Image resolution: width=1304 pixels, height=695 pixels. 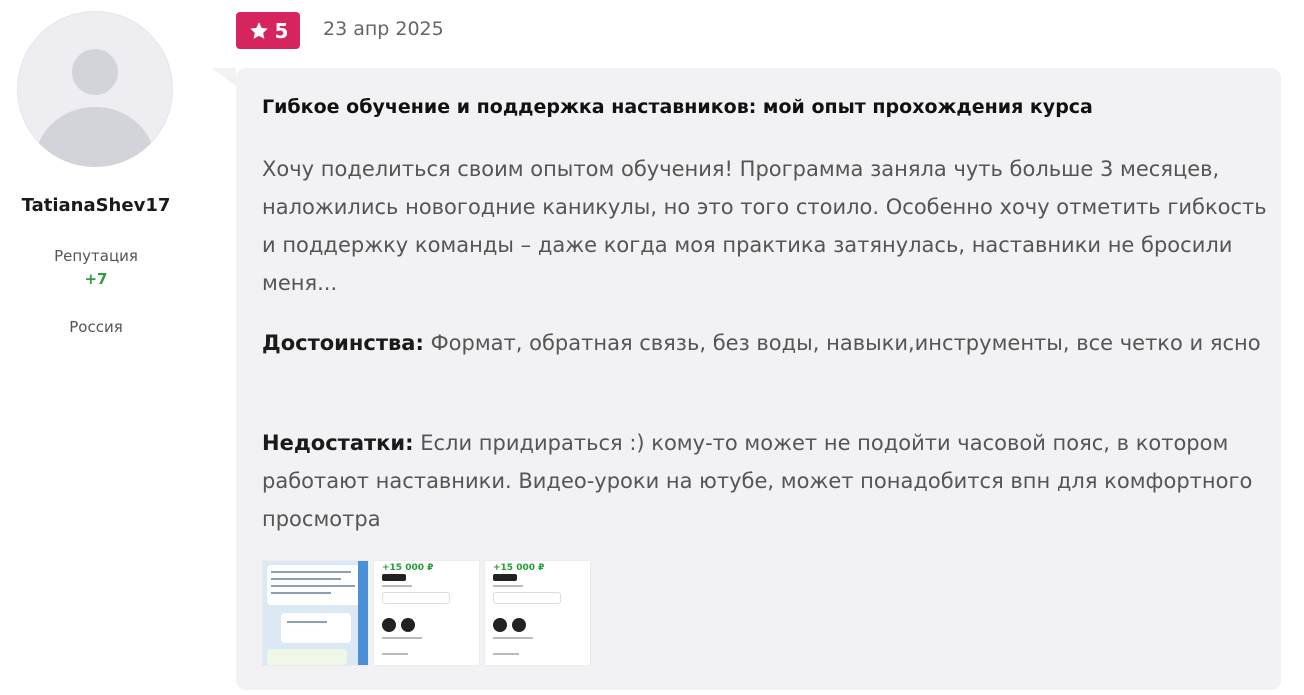 What do you see at coordinates (281, 30) in the screenshot?
I see `rating-value: 5` at bounding box center [281, 30].